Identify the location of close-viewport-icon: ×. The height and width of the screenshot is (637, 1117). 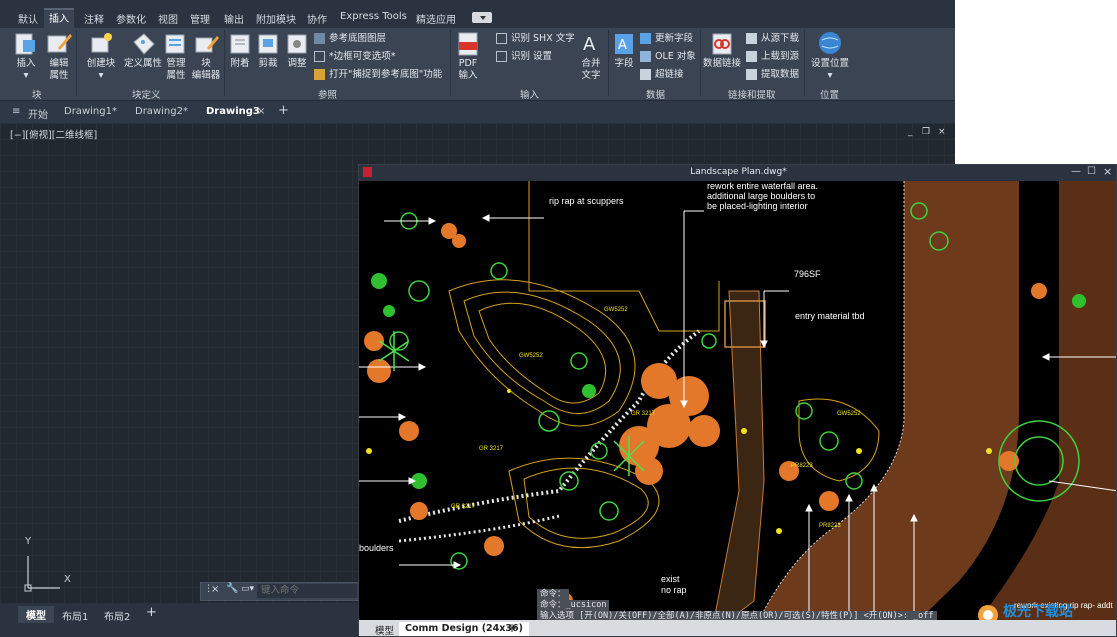
(942, 132).